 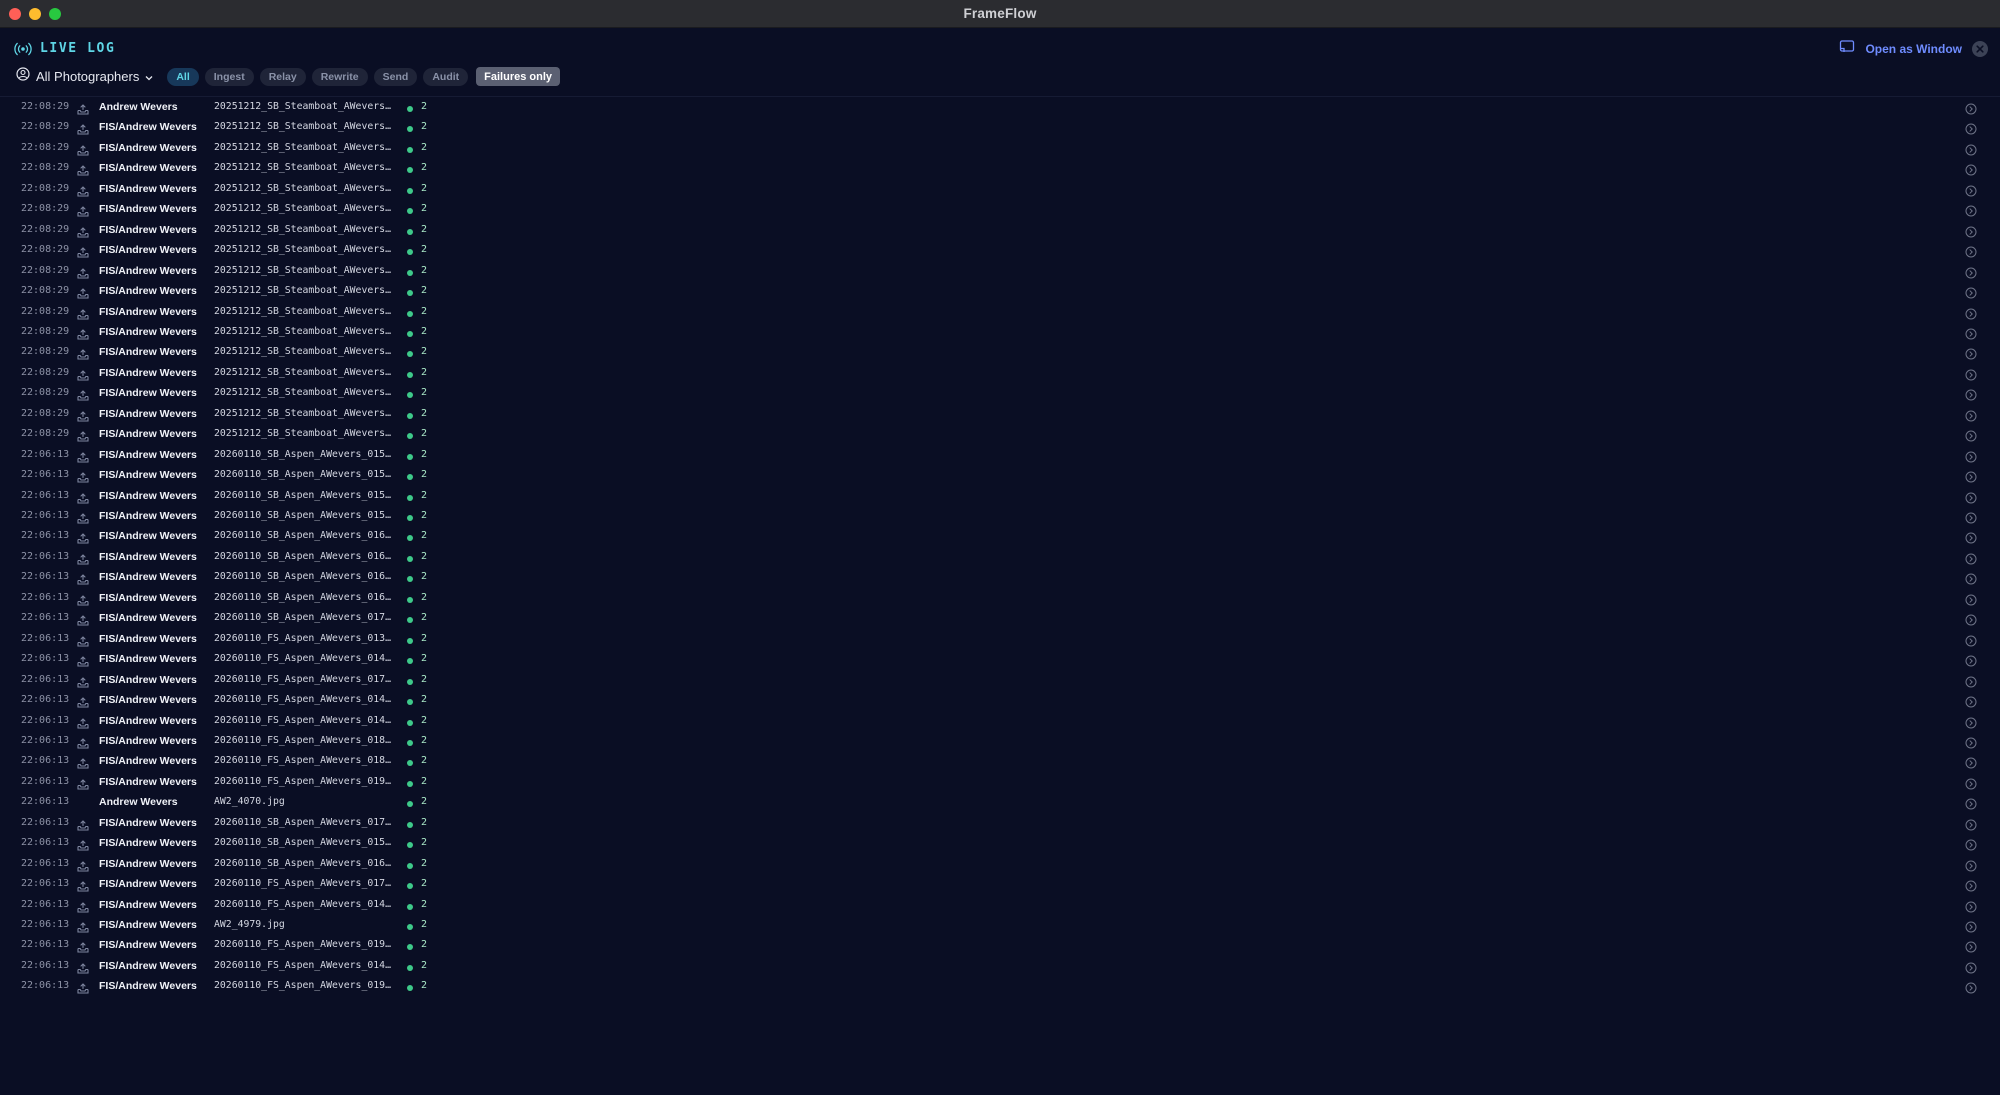 I want to click on window-minimize-button, so click(x=35, y=14).